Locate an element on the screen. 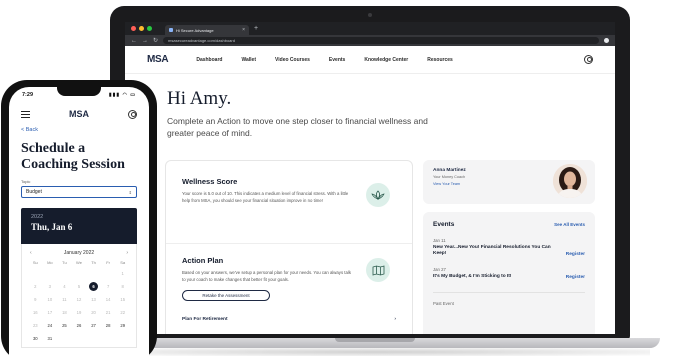 This screenshot has height=362, width=691. back-link: < Back is located at coordinates (79, 130).